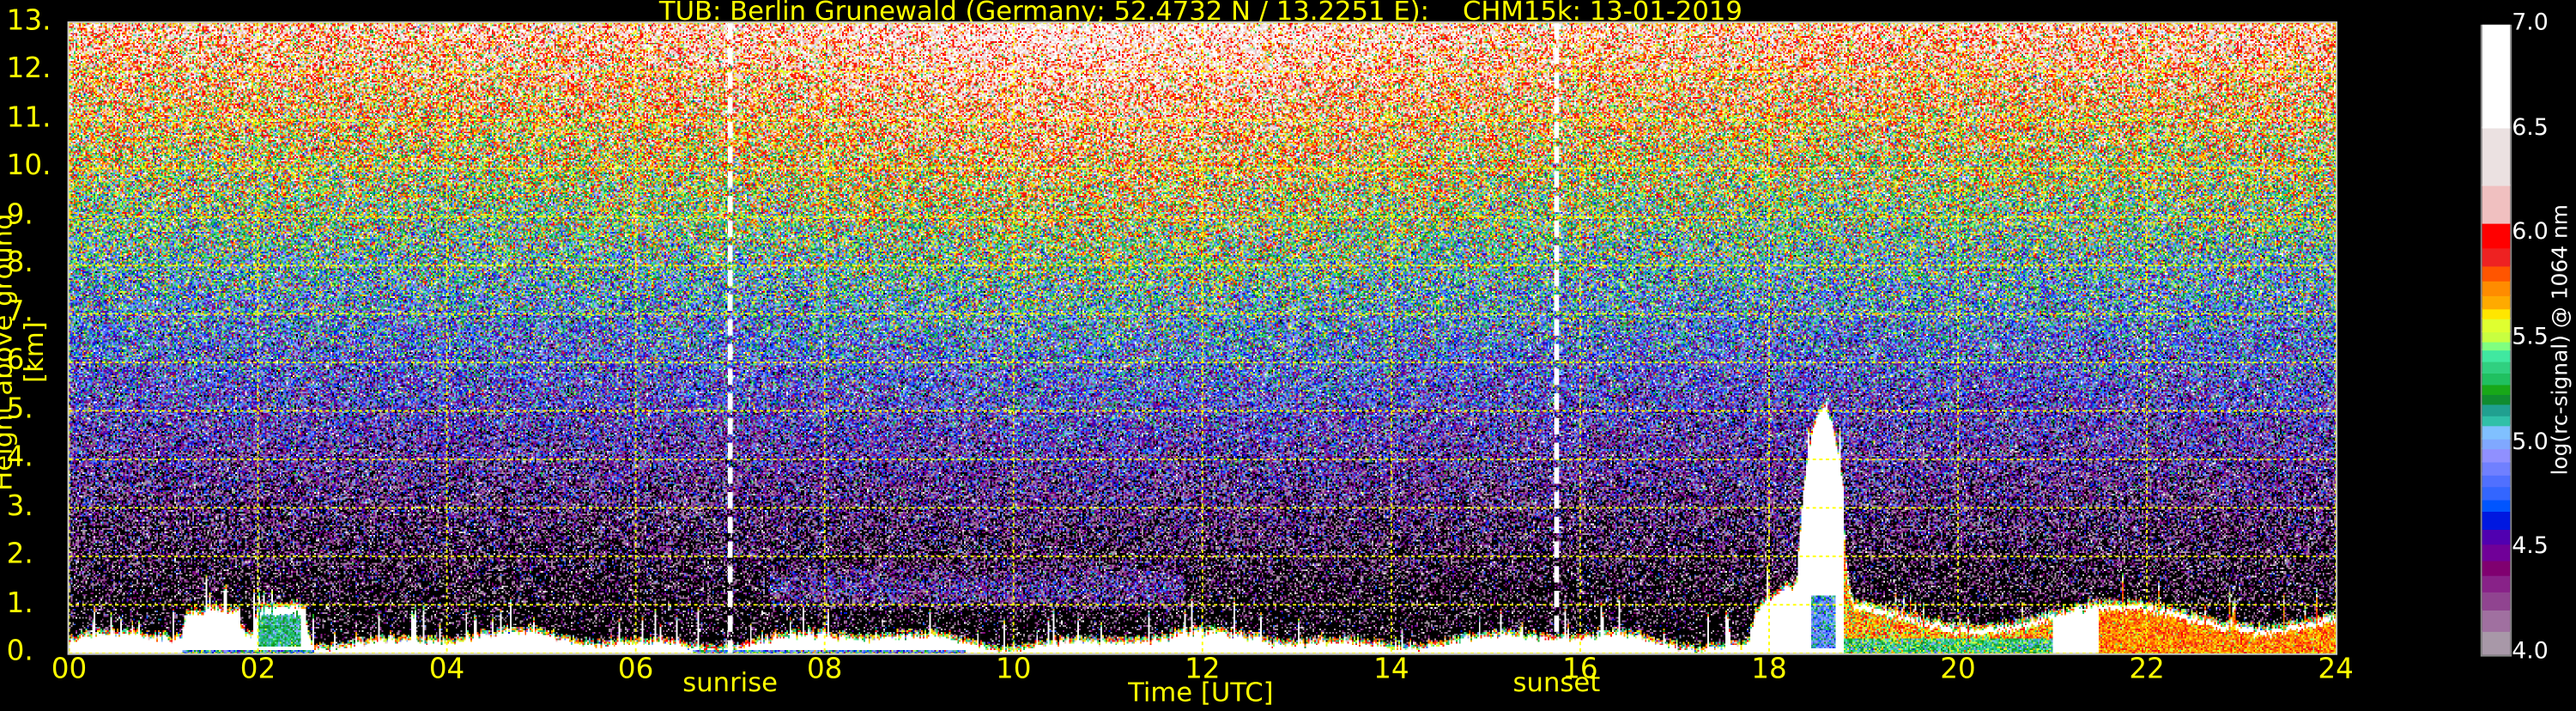 The width and height of the screenshot is (2576, 711). I want to click on colorbar-tick-label: 5.0, so click(2530, 442).